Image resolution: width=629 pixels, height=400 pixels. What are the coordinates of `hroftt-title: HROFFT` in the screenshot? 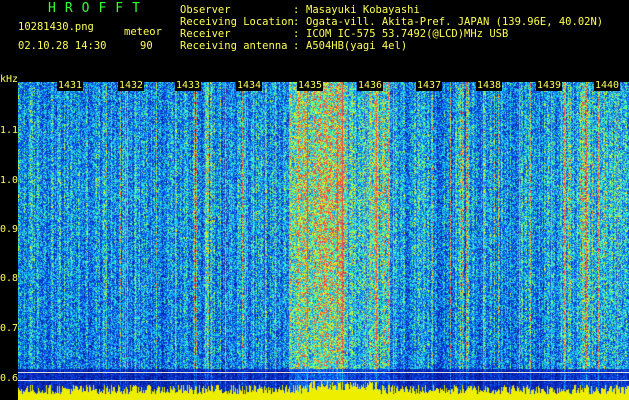 It's located at (98, 8).